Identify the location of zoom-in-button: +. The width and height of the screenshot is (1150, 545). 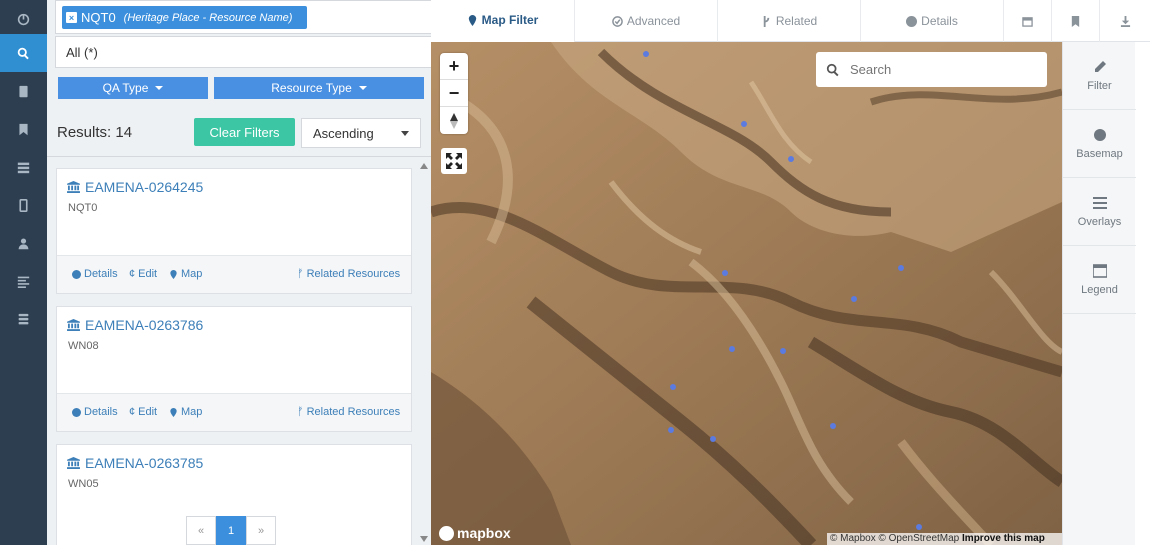
(454, 66).